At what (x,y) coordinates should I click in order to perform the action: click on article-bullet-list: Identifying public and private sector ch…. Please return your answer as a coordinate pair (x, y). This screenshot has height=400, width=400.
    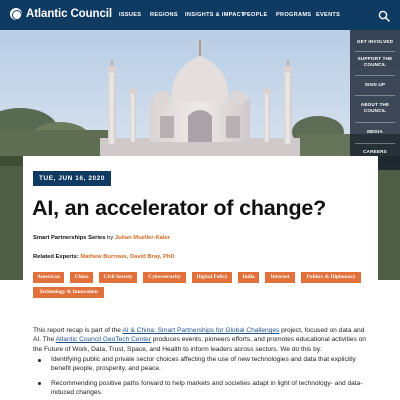
    Looking at the image, I should click on (200, 377).